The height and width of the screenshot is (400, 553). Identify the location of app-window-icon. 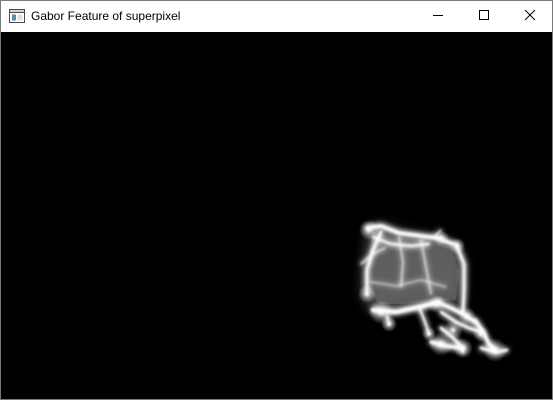
(17, 16).